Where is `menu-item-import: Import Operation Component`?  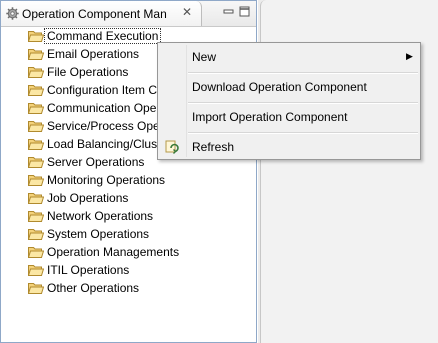 menu-item-import: Import Operation Component is located at coordinates (289, 117).